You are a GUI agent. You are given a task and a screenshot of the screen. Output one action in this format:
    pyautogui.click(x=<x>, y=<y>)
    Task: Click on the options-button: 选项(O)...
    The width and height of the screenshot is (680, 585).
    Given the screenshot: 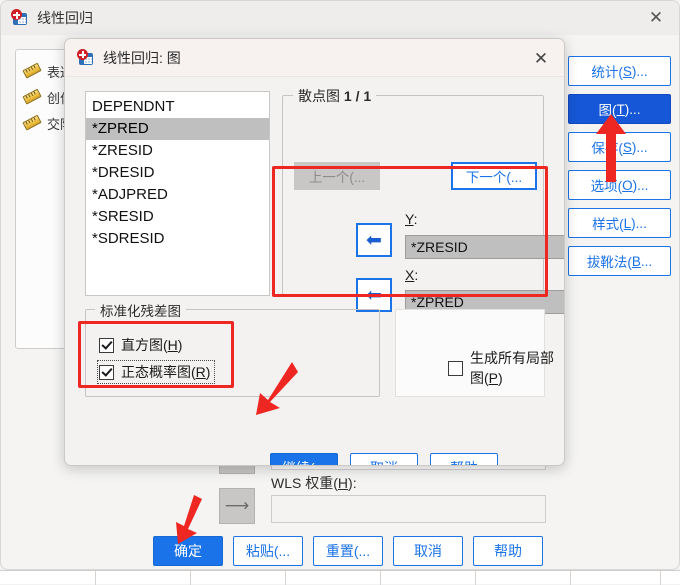 What is the action you would take?
    pyautogui.click(x=619, y=185)
    